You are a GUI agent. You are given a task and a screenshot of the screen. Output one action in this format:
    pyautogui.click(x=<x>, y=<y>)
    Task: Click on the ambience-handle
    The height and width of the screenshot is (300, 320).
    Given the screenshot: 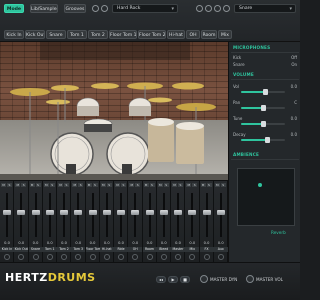 What is the action you would take?
    pyautogui.click(x=260, y=185)
    